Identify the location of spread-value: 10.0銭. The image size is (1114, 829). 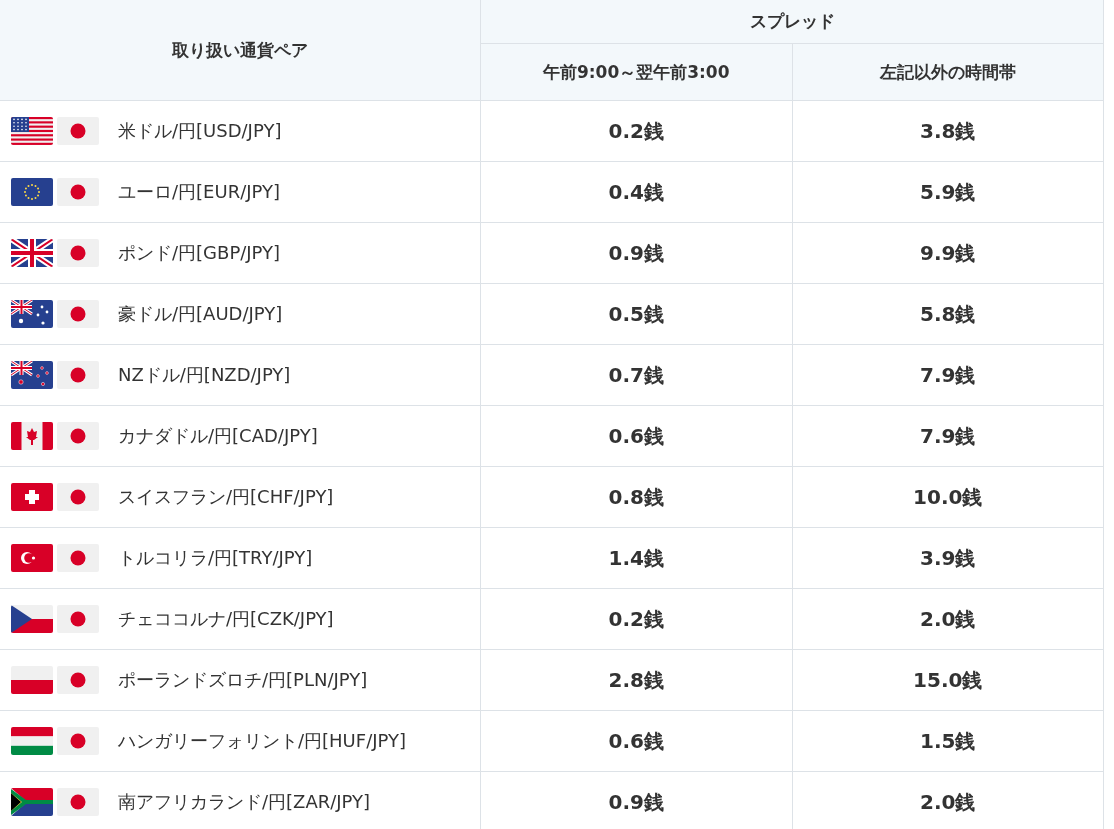
(948, 497).